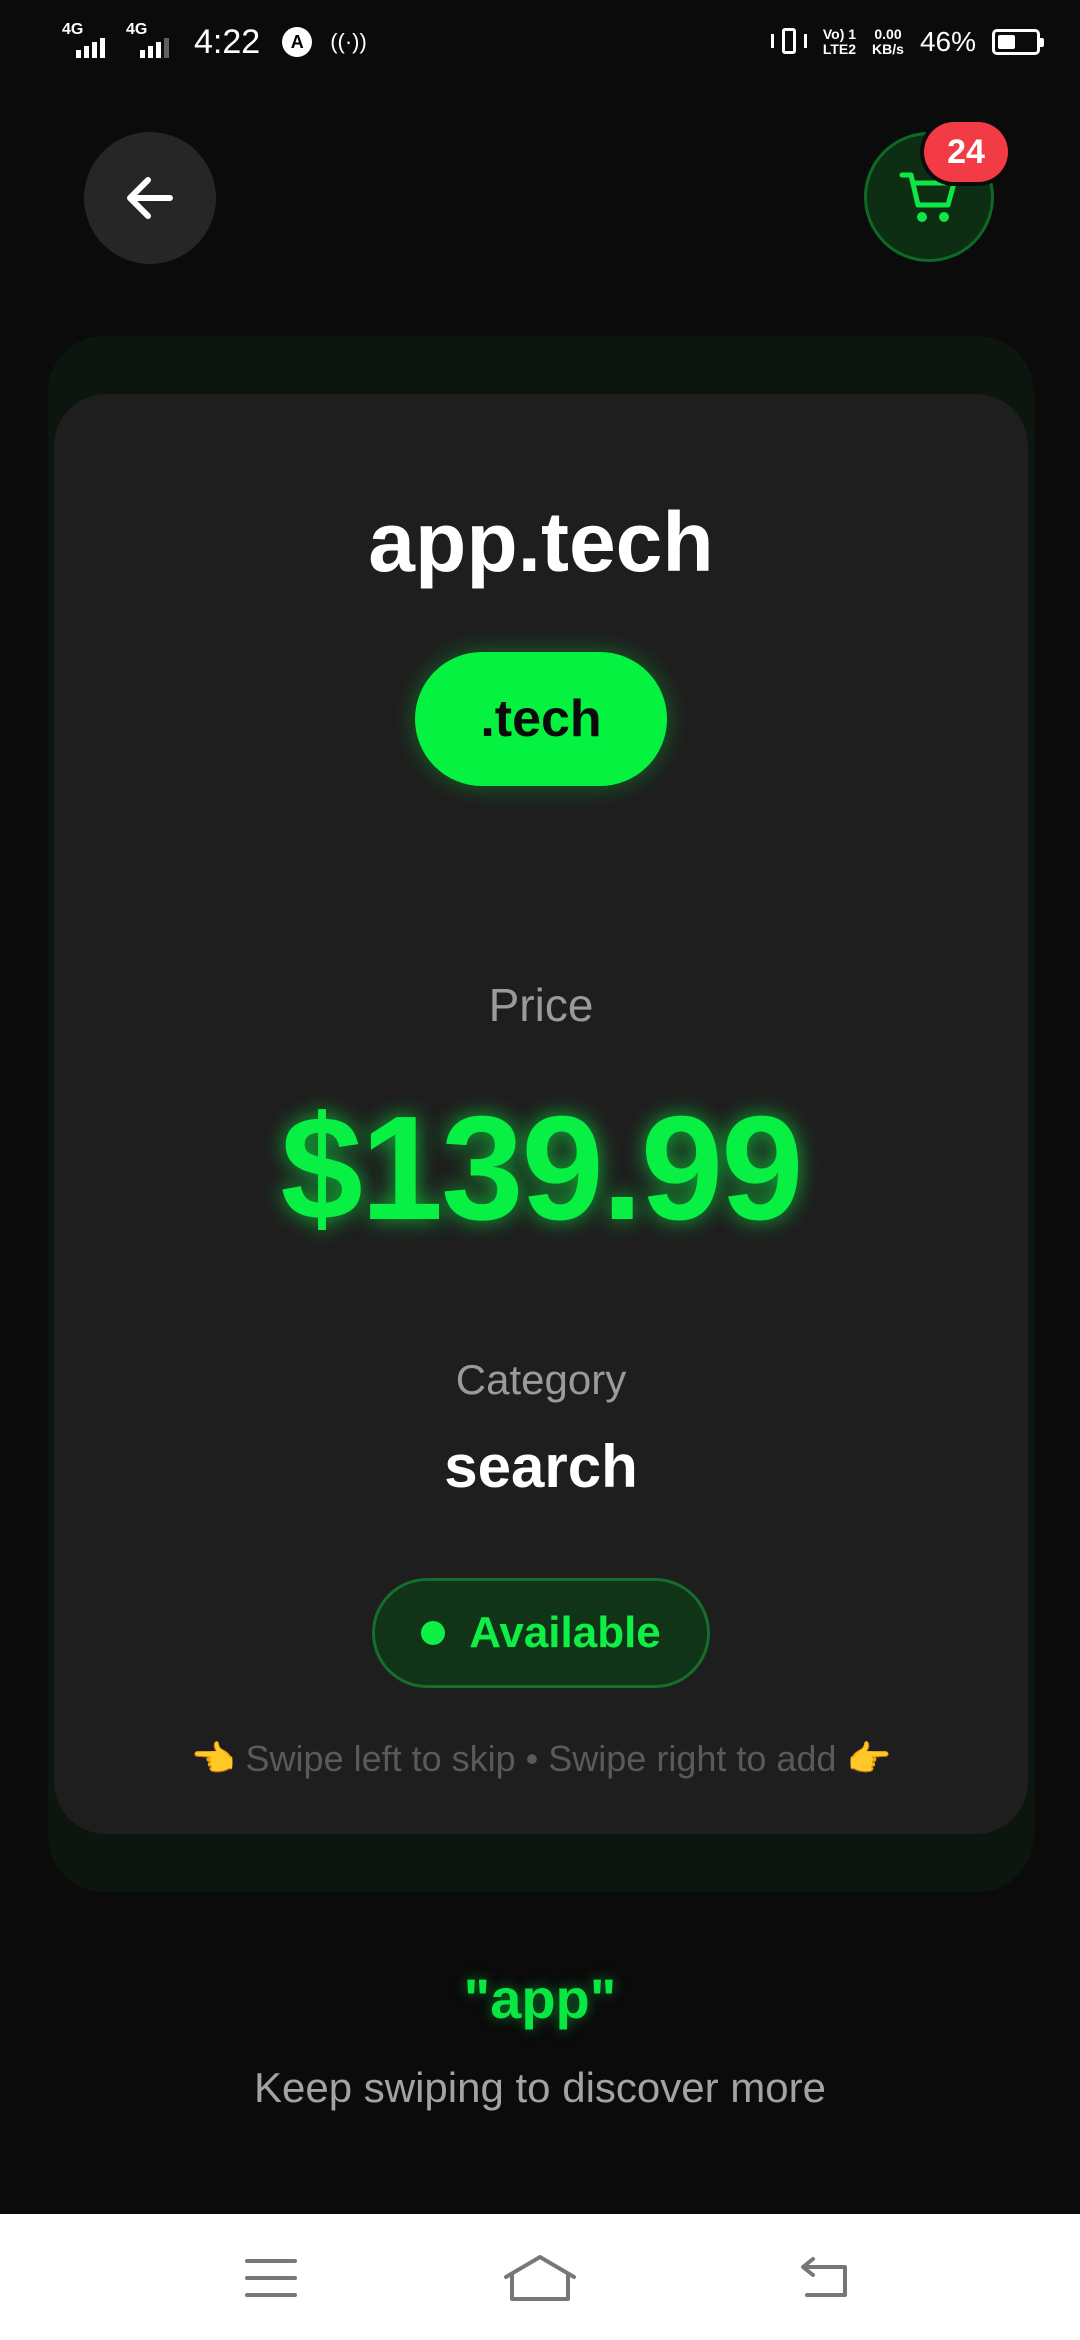 The width and height of the screenshot is (1080, 2340). Describe the element at coordinates (348, 41) in the screenshot. I see `hotspot-icon: ((·))` at that location.